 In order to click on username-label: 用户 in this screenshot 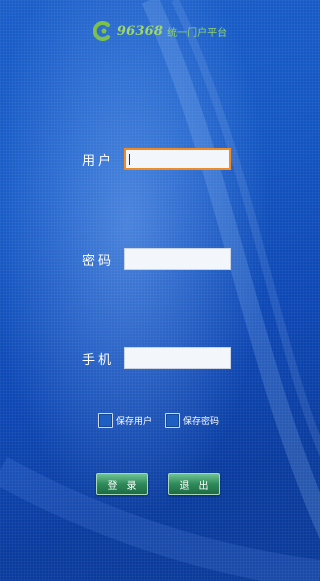, I will do `click(98, 161)`.